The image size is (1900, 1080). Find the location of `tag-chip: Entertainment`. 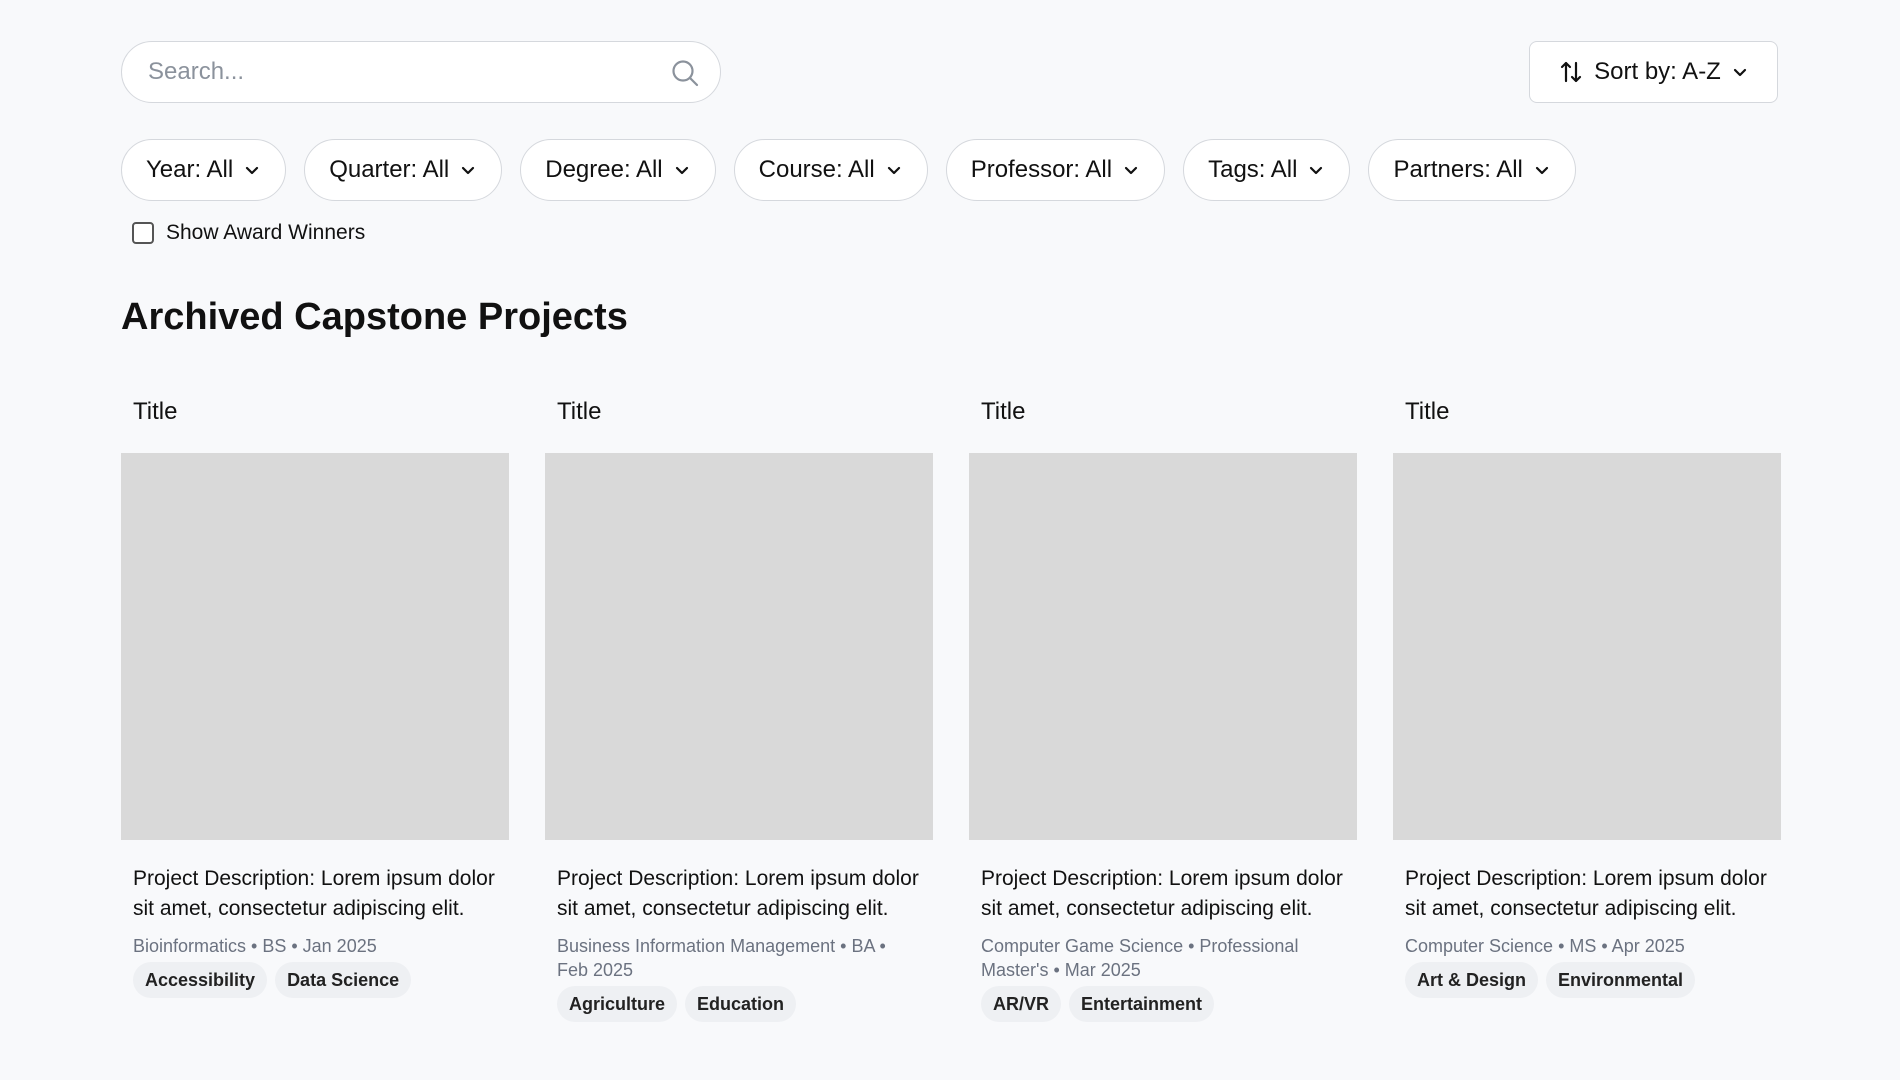

tag-chip: Entertainment is located at coordinates (1142, 1004).